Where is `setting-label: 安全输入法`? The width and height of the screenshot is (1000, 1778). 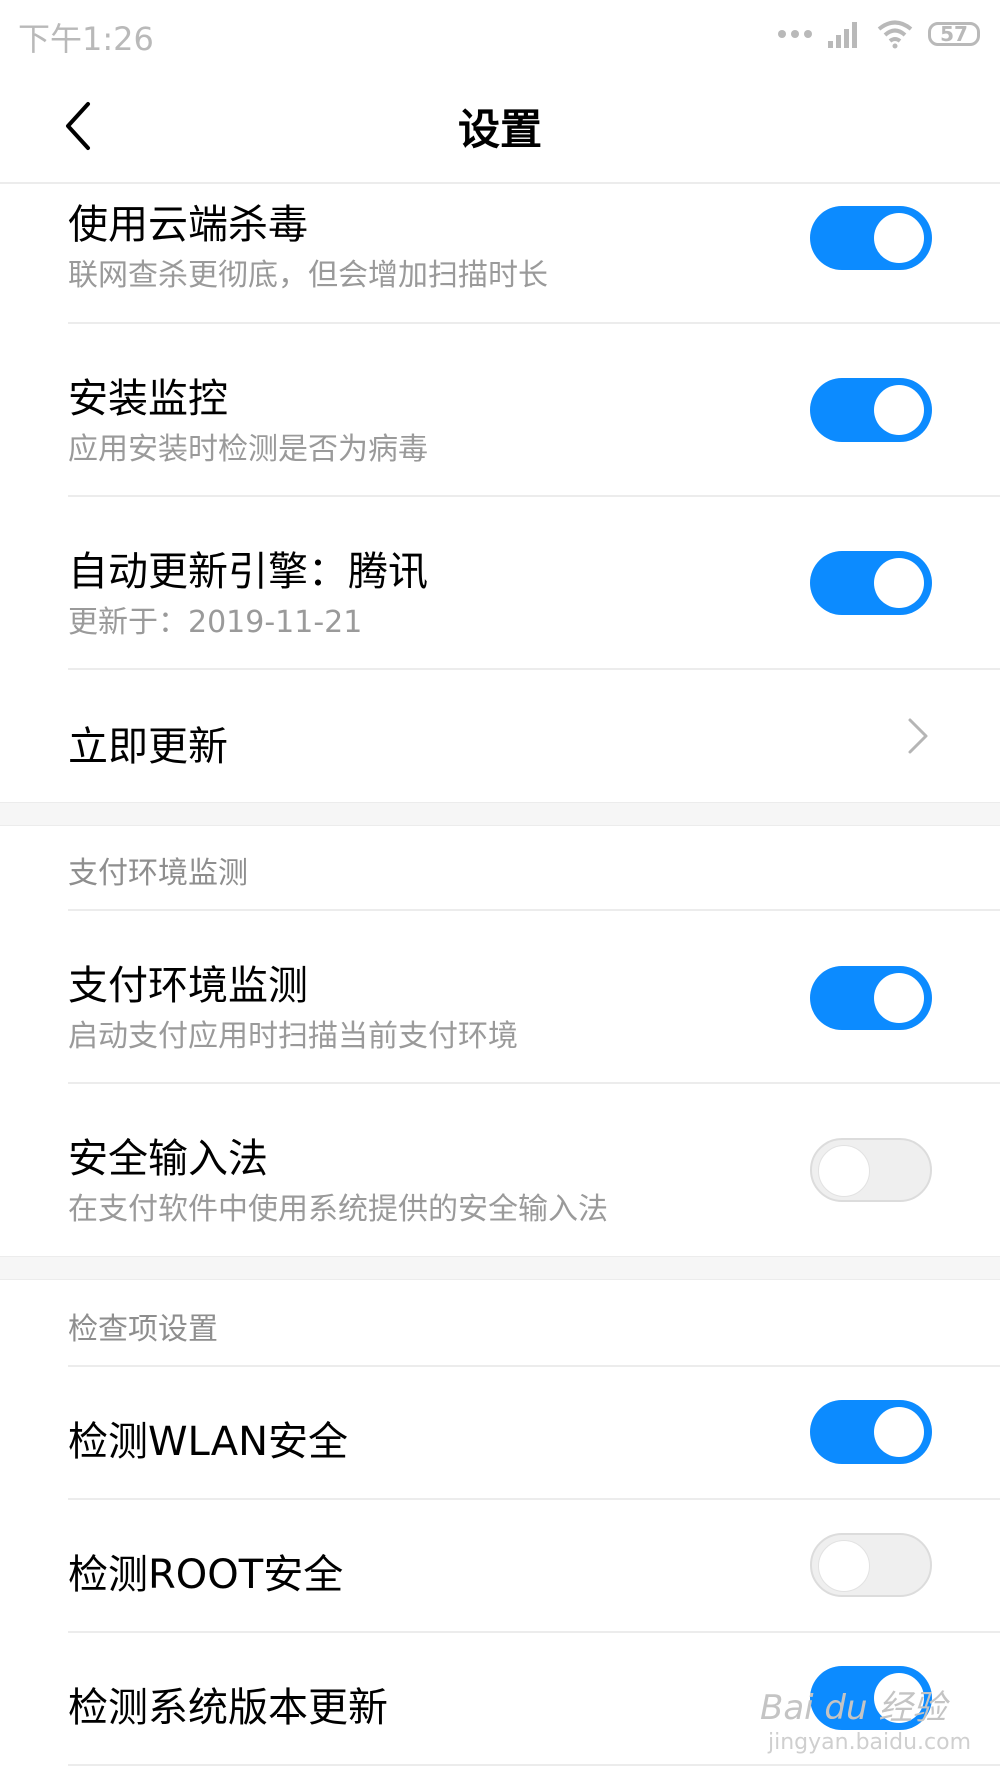 setting-label: 安全输入法 is located at coordinates (168, 1159).